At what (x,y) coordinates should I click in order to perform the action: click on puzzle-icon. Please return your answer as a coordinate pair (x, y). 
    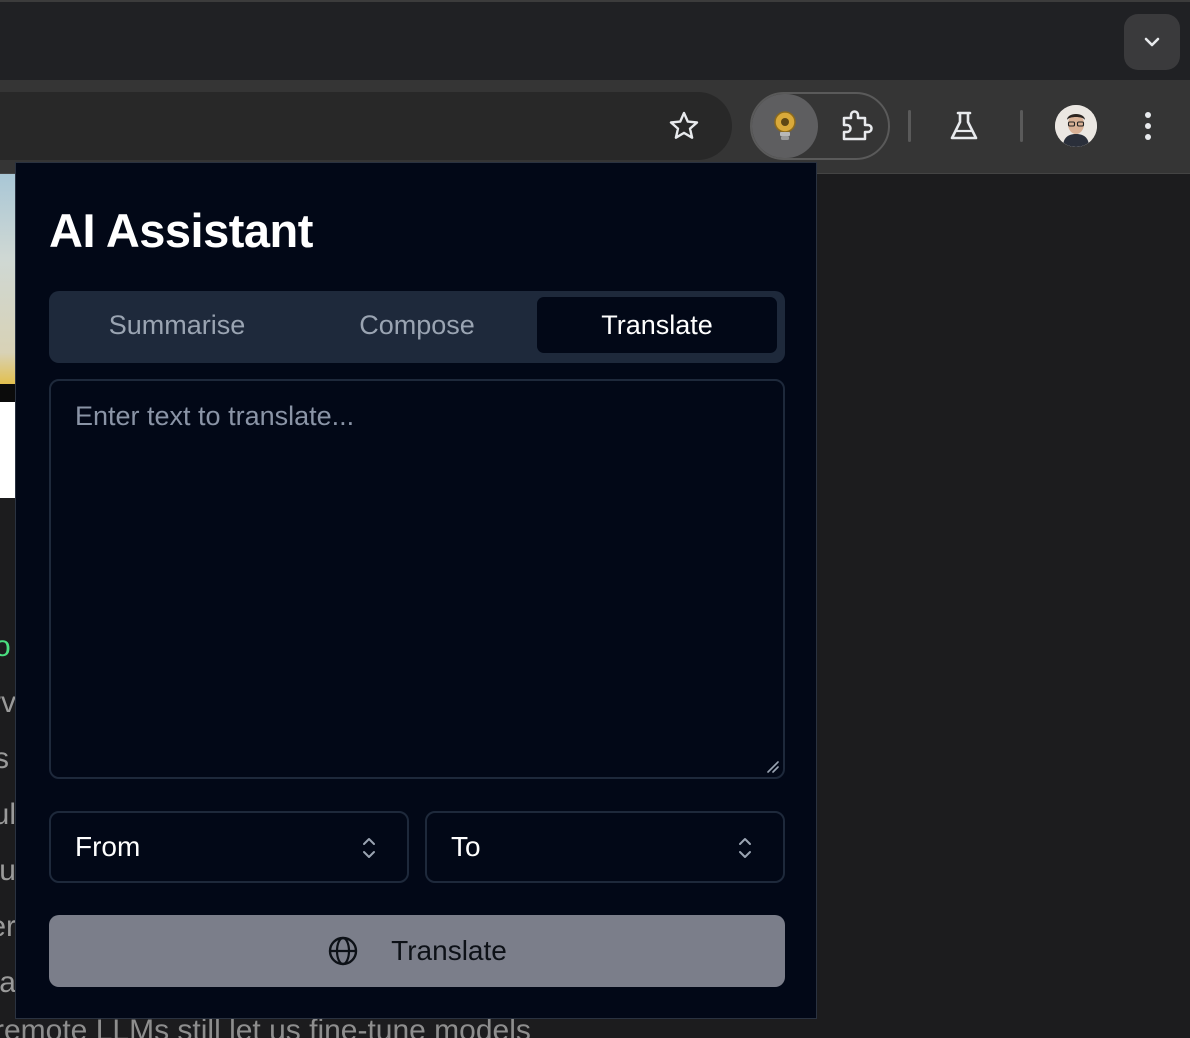
    Looking at the image, I should click on (857, 125).